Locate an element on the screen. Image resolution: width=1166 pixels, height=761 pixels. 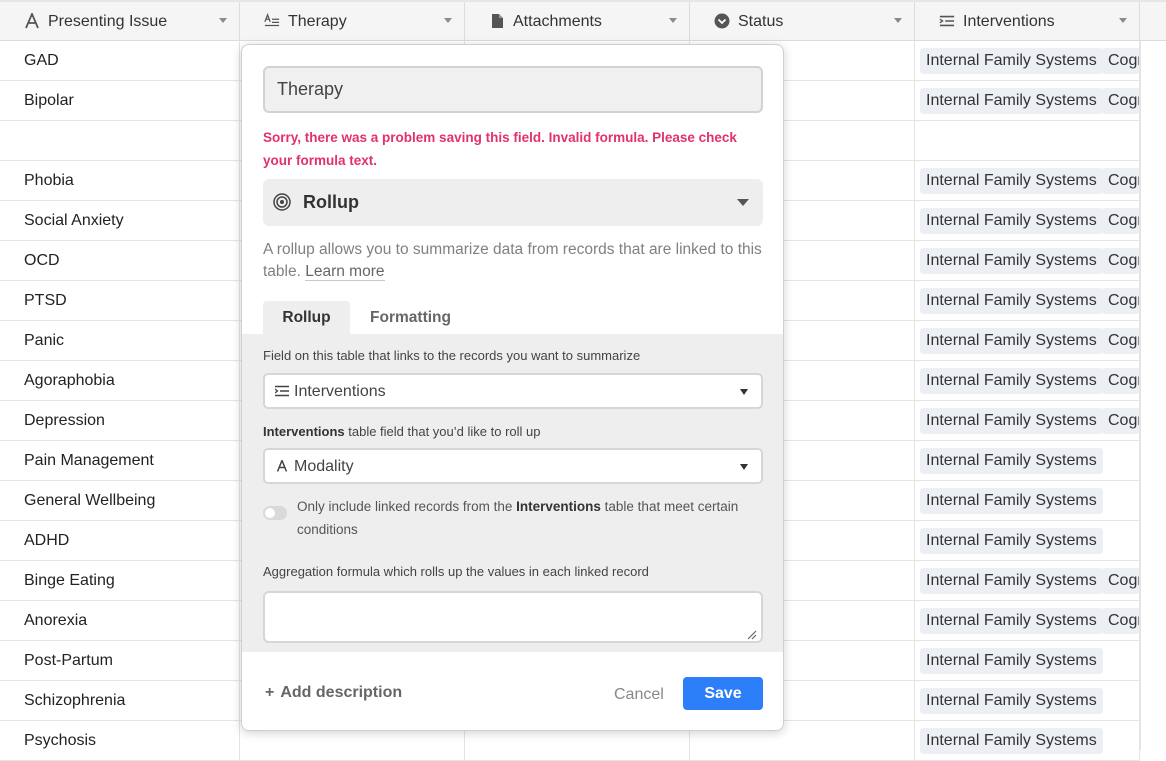
rollup-field-value: Modality is located at coordinates (324, 466).